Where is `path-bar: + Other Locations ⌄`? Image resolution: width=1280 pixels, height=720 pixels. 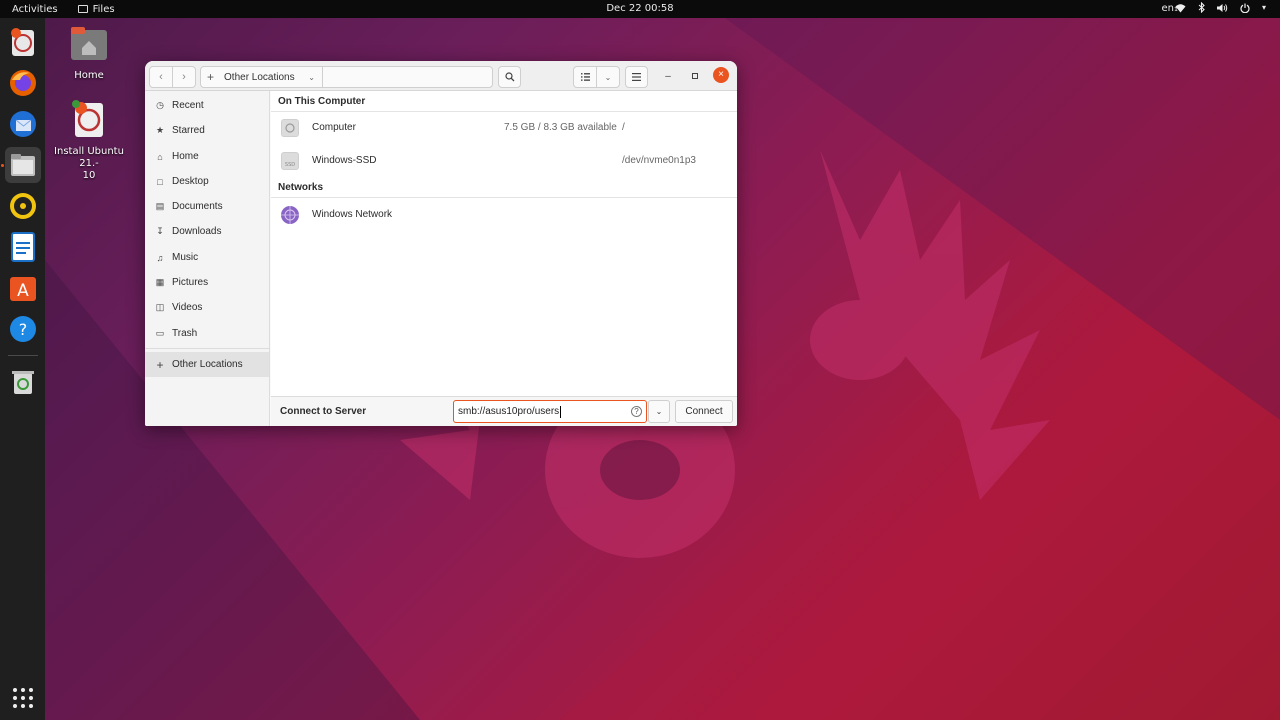
path-bar: + Other Locations ⌄ is located at coordinates (346, 77).